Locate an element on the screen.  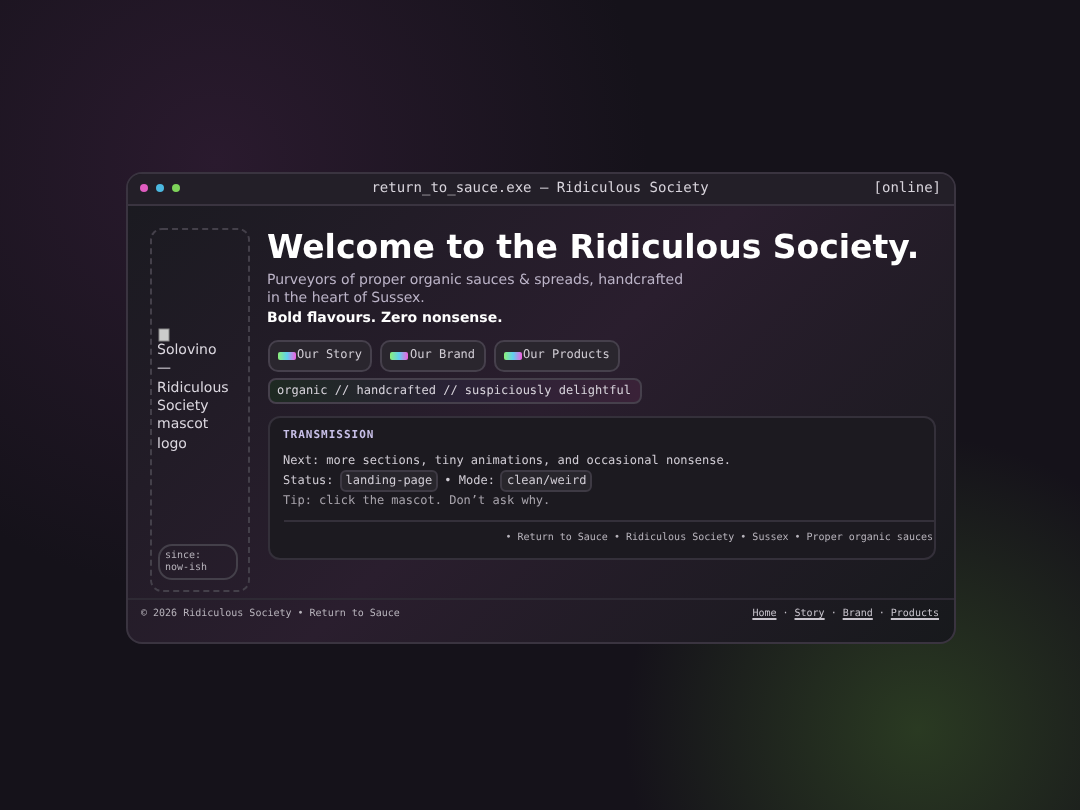
hero-heading: Welcome to the Ridiculous Society. is located at coordinates (594, 247).